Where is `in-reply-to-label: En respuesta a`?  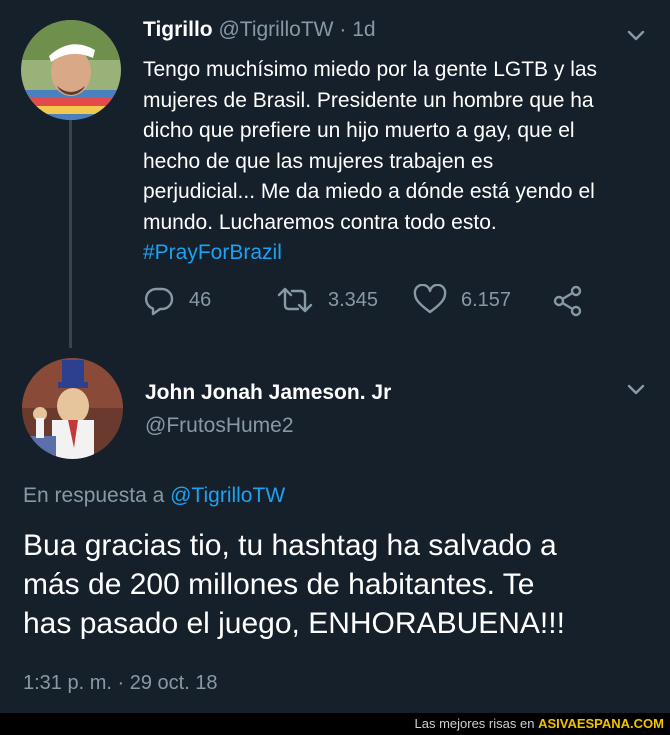
in-reply-to-label: En respuesta a is located at coordinates (94, 495).